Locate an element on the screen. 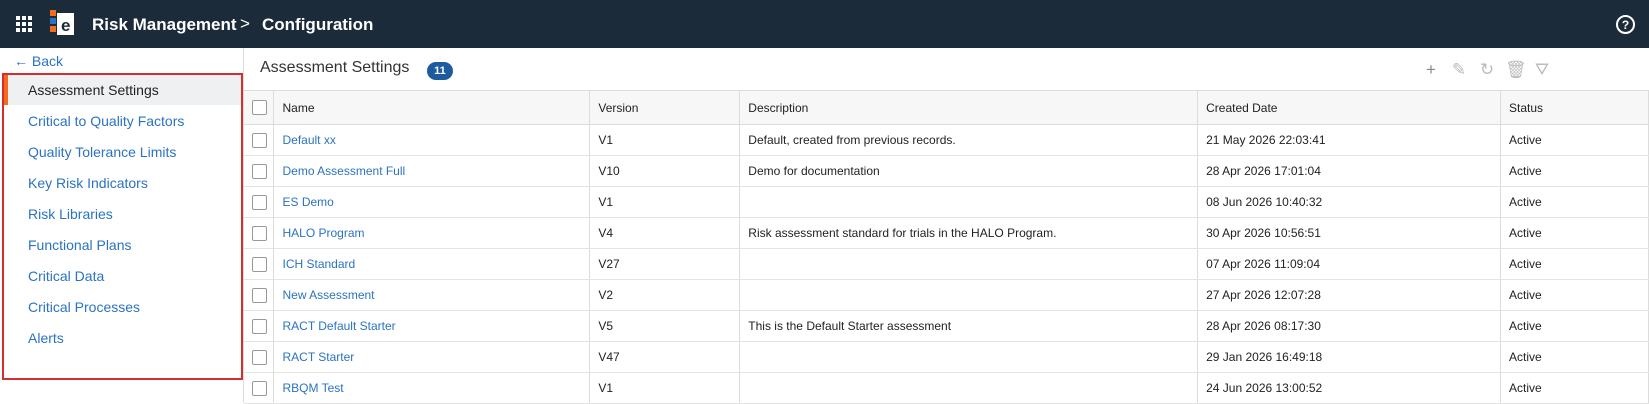  chevron-right-icon: > is located at coordinates (245, 23).